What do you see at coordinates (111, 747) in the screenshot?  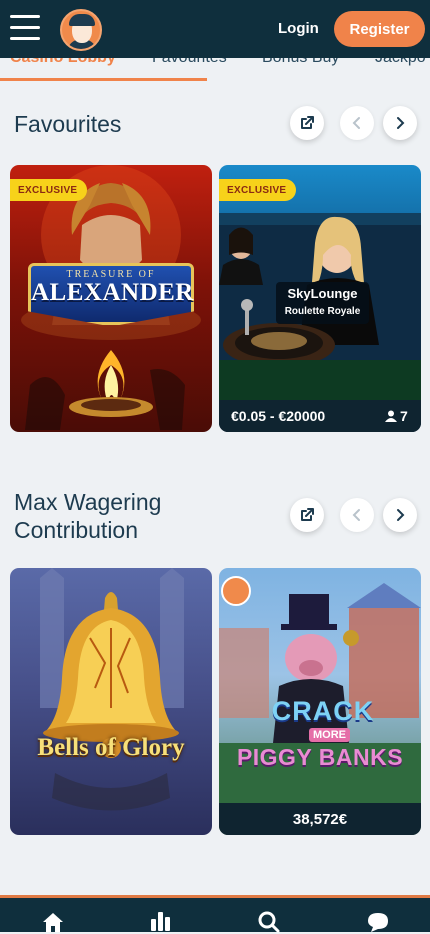 I see `game-title: Bells of Glory` at bounding box center [111, 747].